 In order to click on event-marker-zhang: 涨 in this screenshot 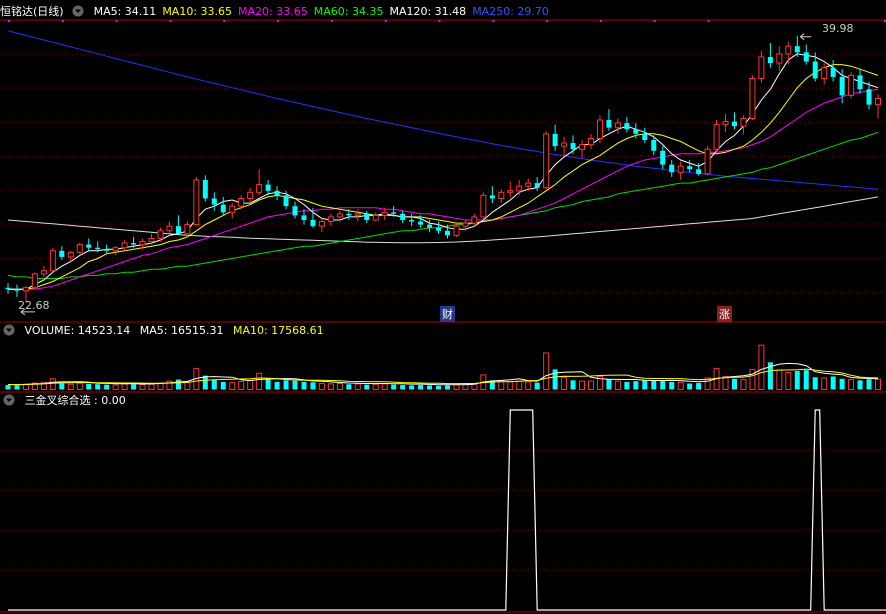, I will do `click(724, 314)`.